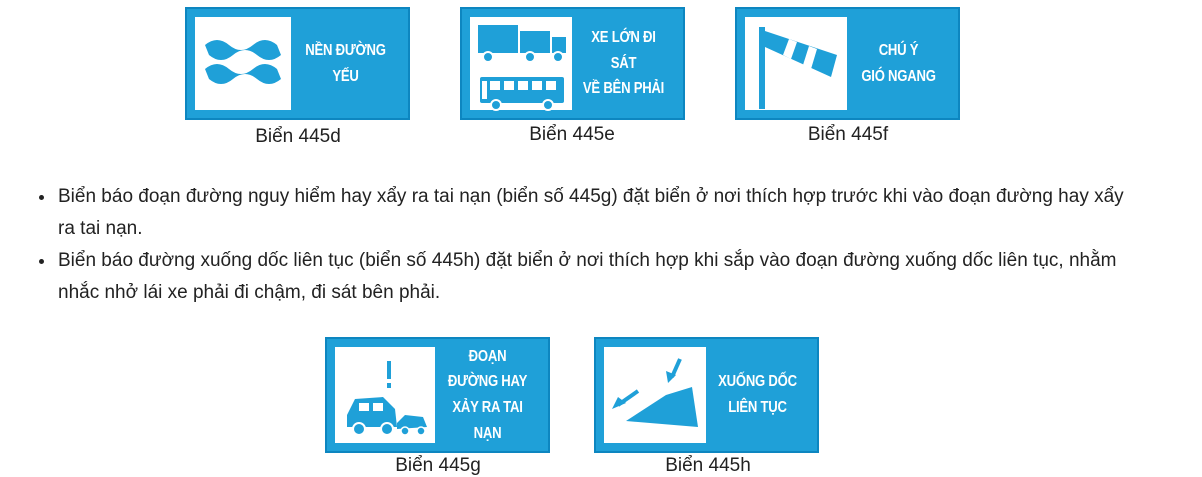  I want to click on caption-445f: Biển 445f, so click(848, 134).